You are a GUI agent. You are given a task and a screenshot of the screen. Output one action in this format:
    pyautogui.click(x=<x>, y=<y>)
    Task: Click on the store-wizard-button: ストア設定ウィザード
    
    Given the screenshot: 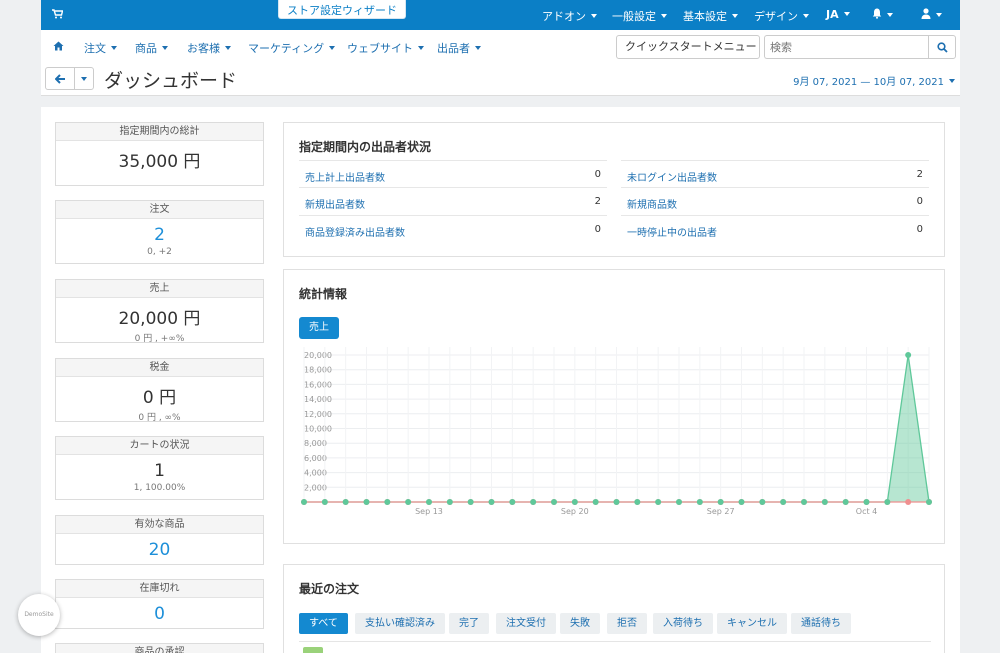 What is the action you would take?
    pyautogui.click(x=342, y=9)
    